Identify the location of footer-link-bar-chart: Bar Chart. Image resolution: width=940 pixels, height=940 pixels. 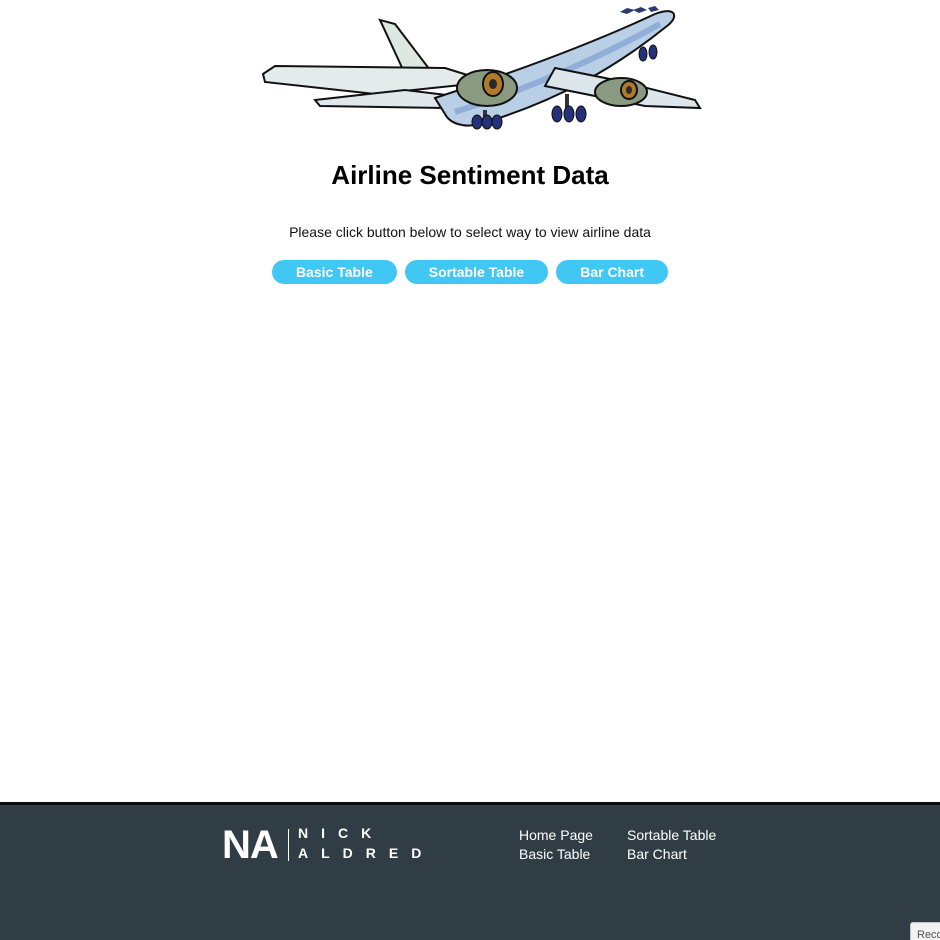
(657, 854).